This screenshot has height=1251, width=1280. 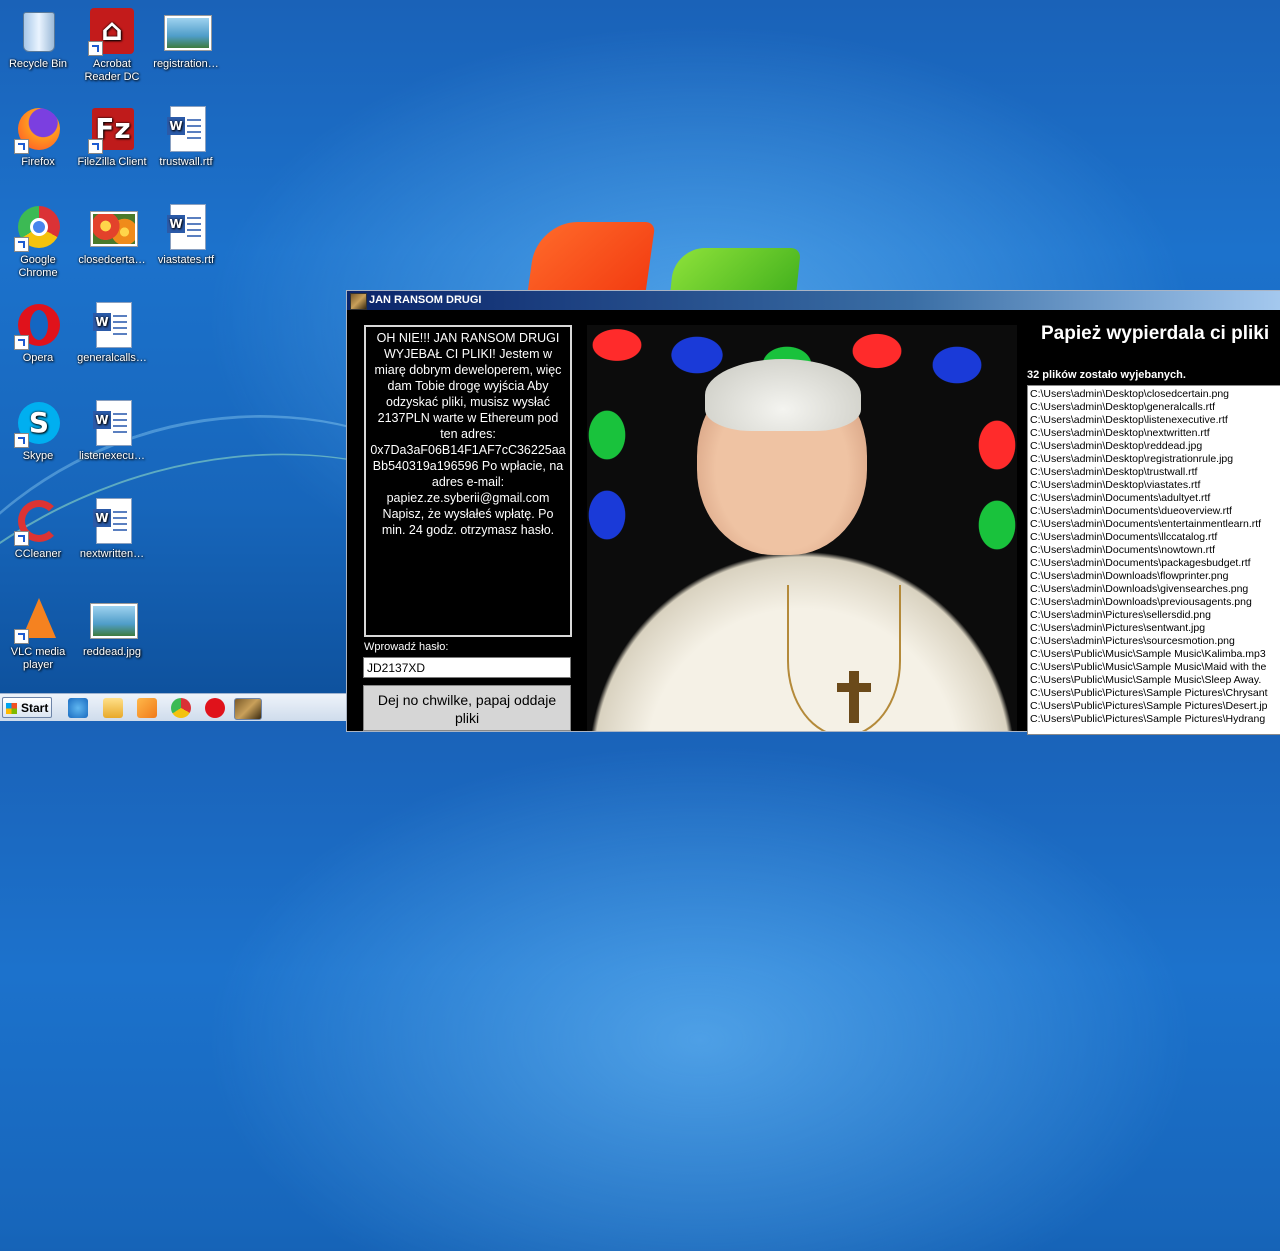 I want to click on media-player-icon, so click(x=147, y=708).